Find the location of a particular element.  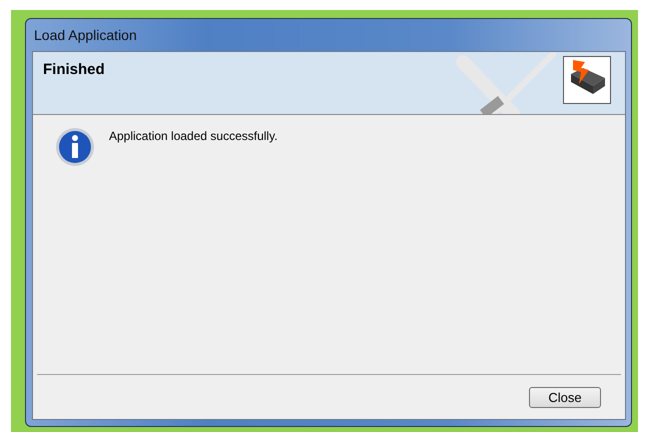

chip-icon is located at coordinates (587, 80).